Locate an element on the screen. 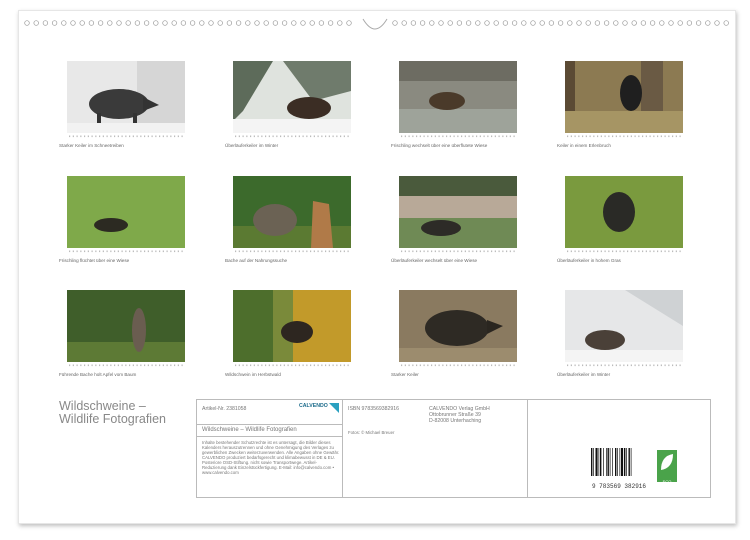 This screenshot has height=540, width=750. leaf-icon is located at coordinates (667, 462).